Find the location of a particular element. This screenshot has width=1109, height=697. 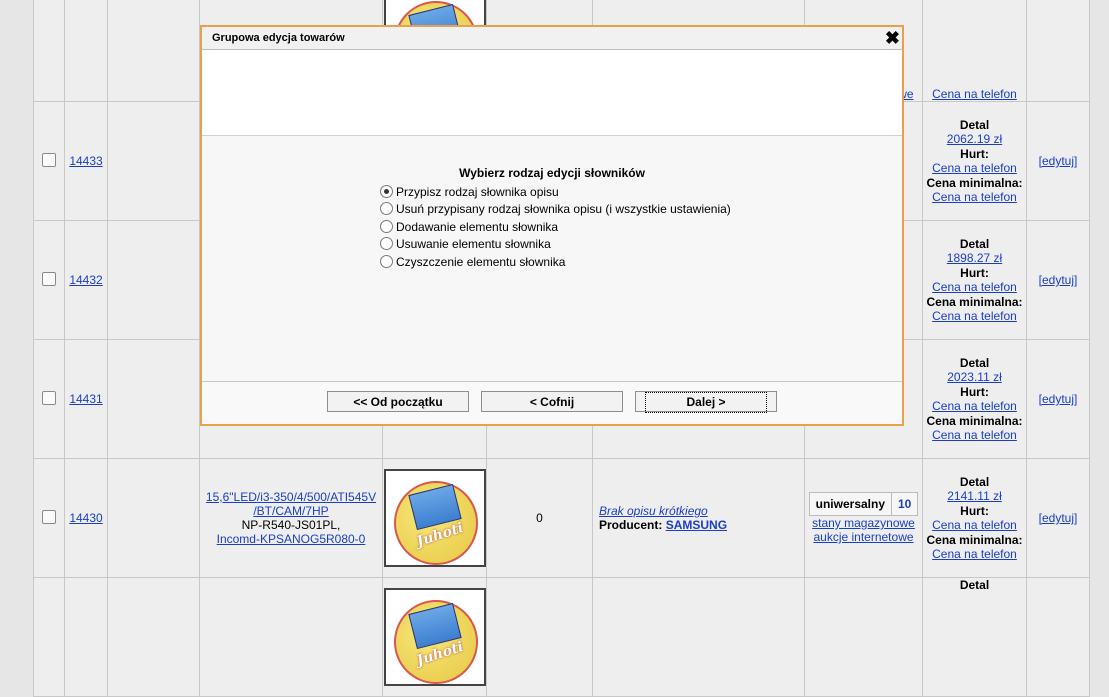

id-cell: 14433 is located at coordinates (86, 161).